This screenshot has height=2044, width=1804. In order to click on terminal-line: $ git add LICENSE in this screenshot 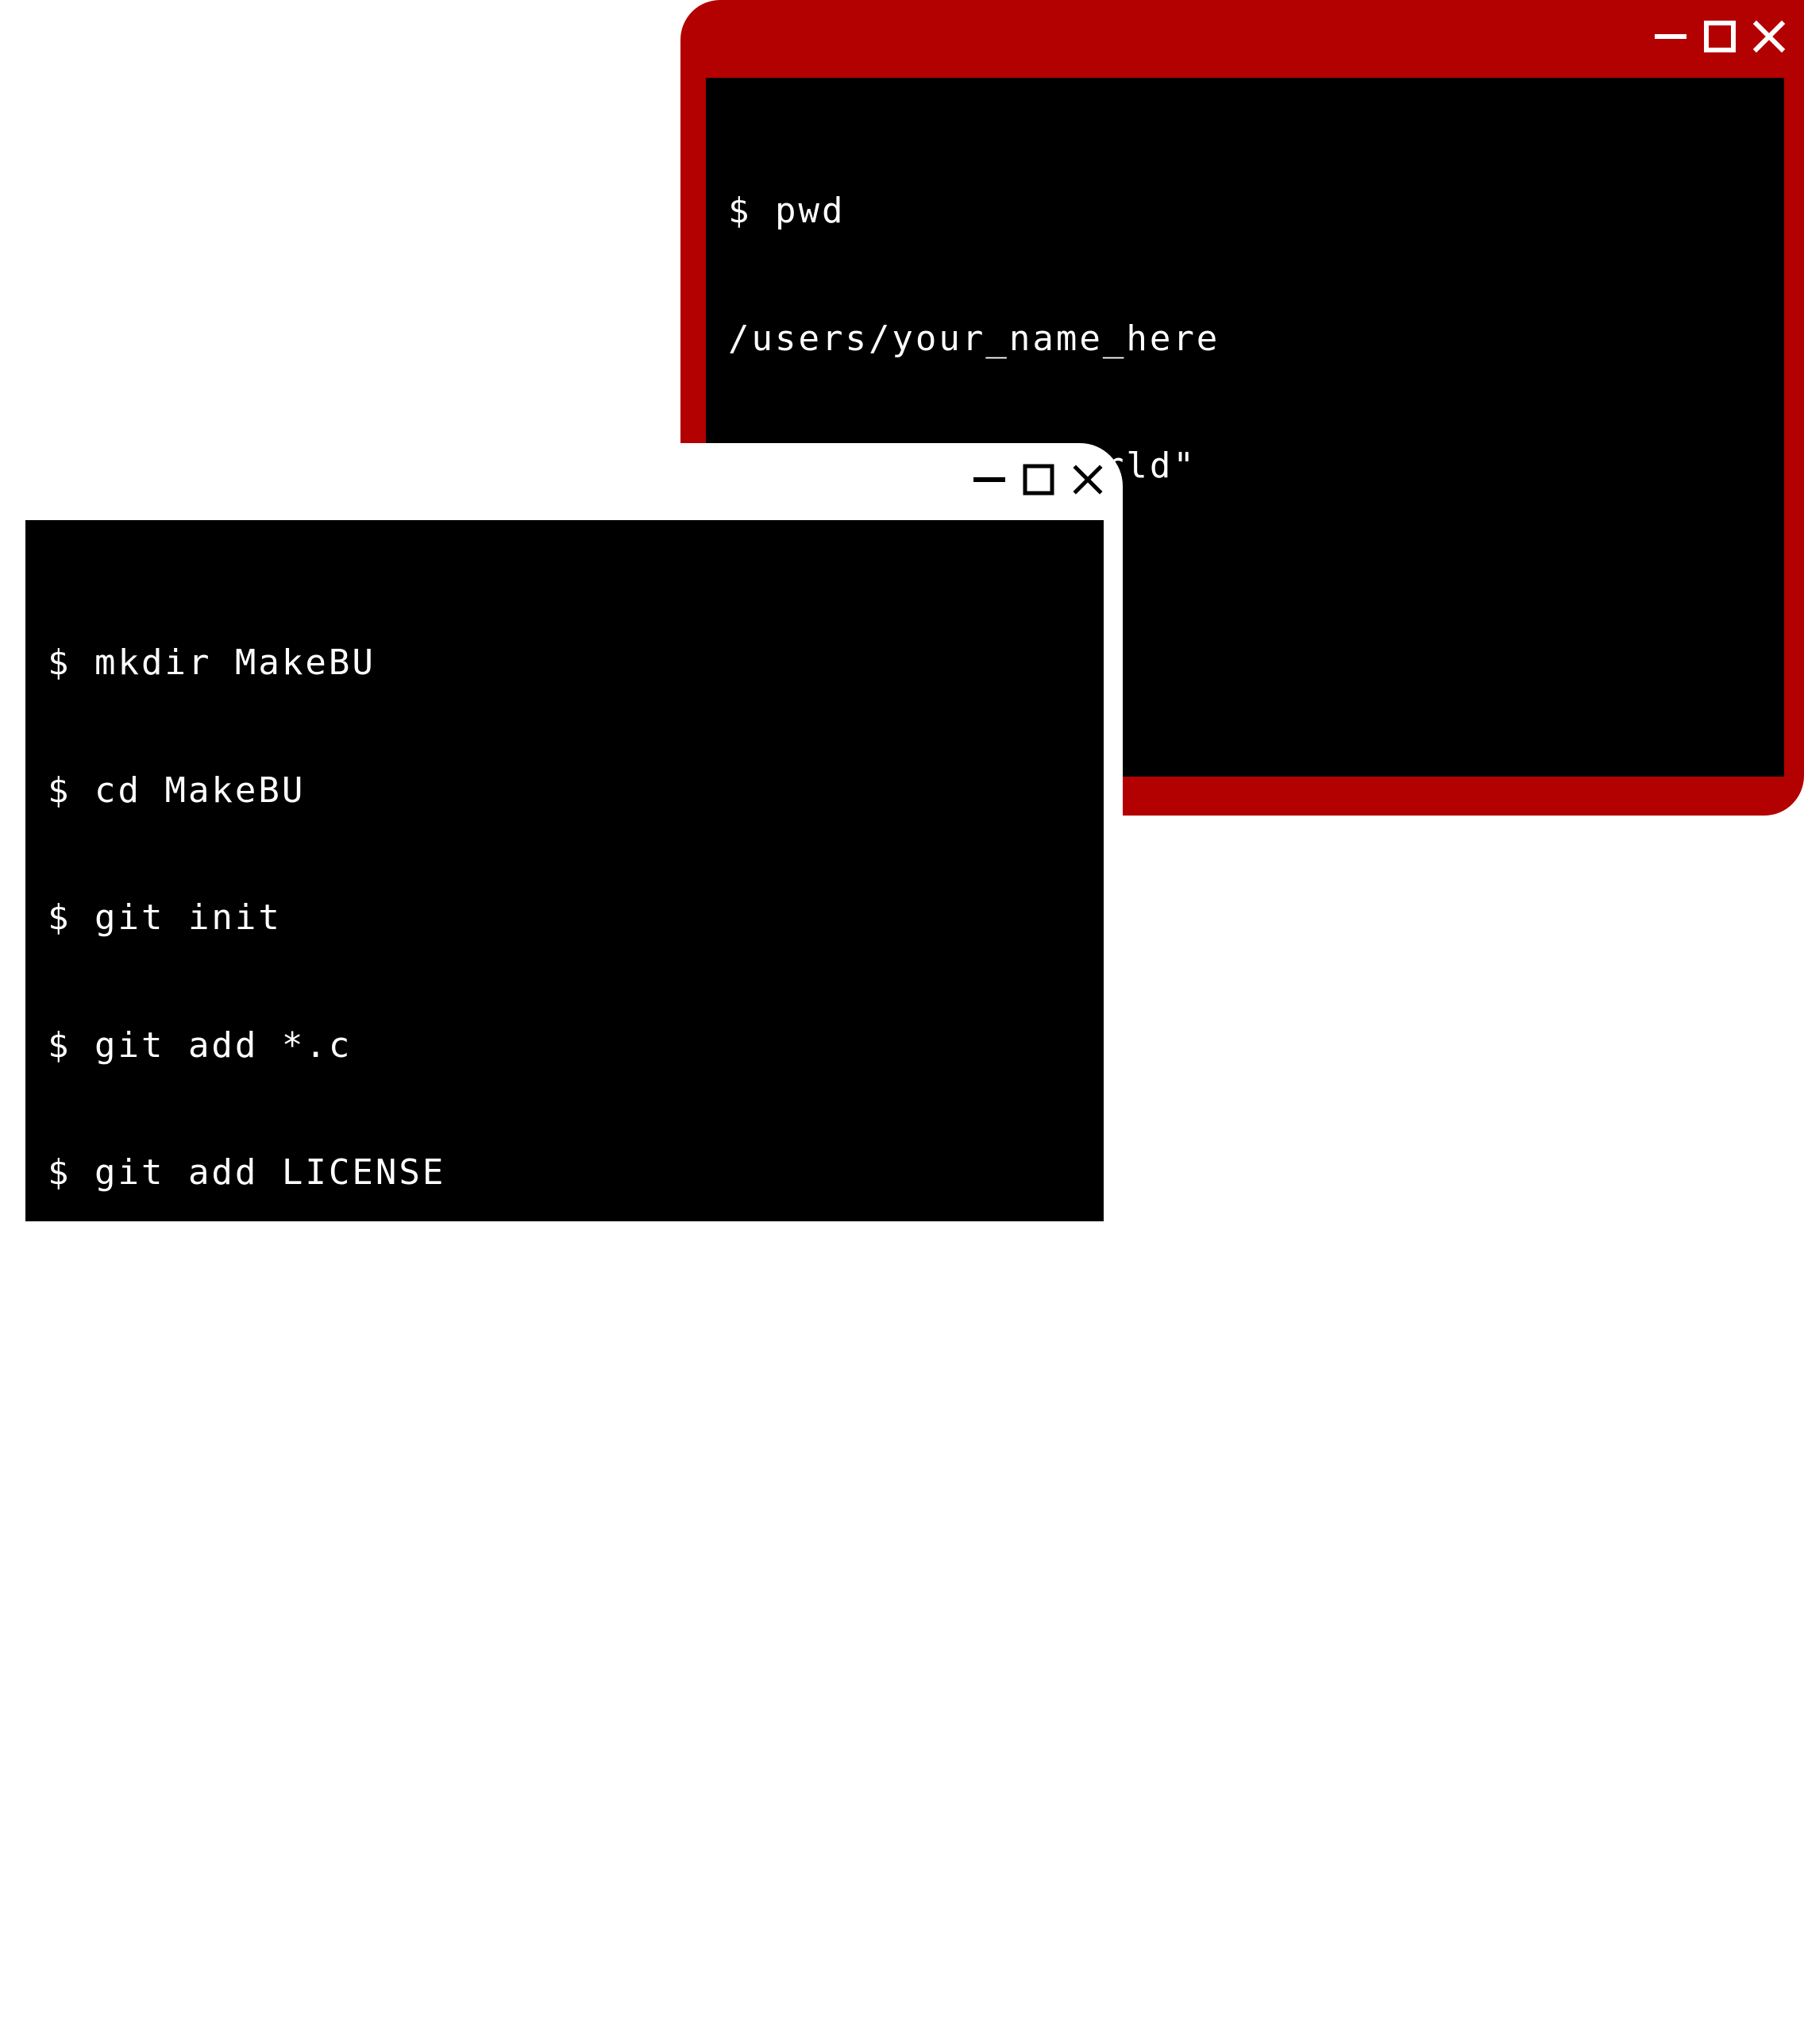, I will do `click(247, 1172)`.